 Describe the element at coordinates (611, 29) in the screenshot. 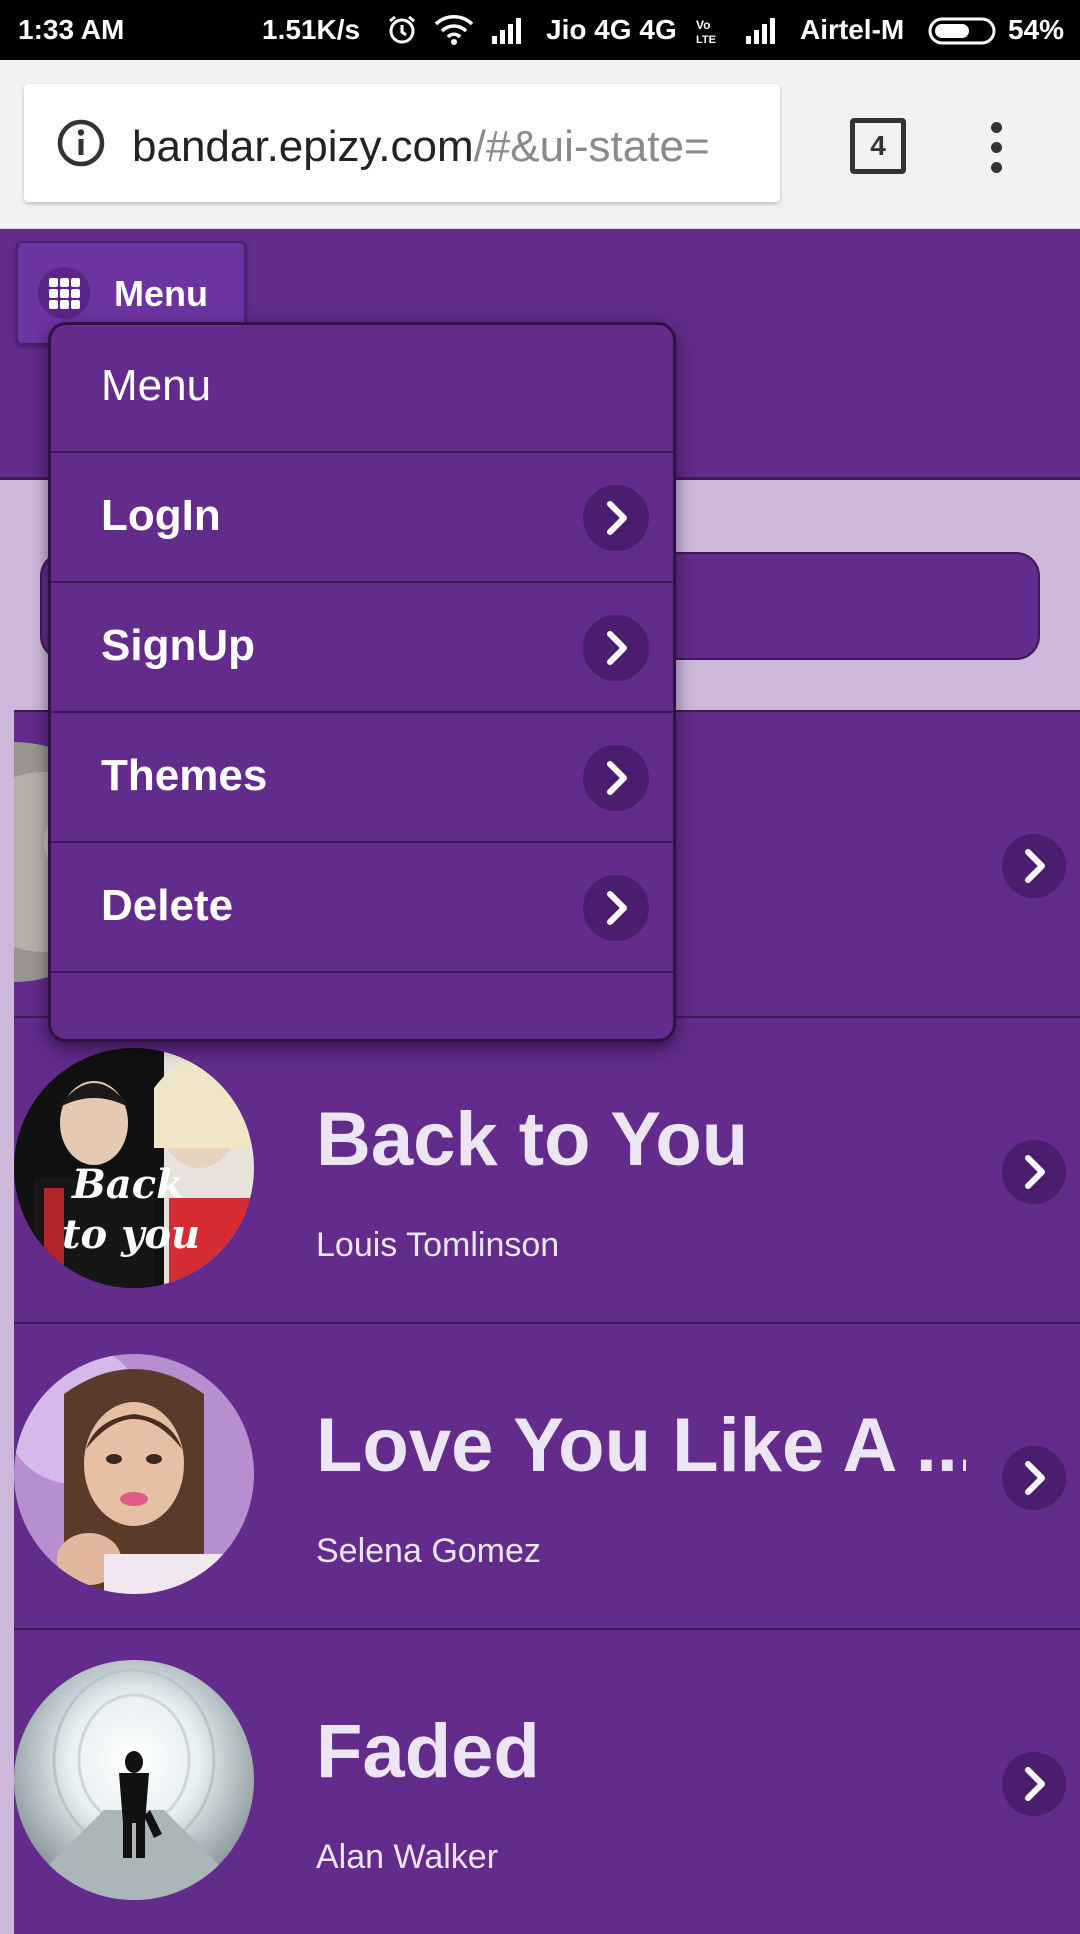

I see `status-carrier-1: Jio 4G 4G` at that location.